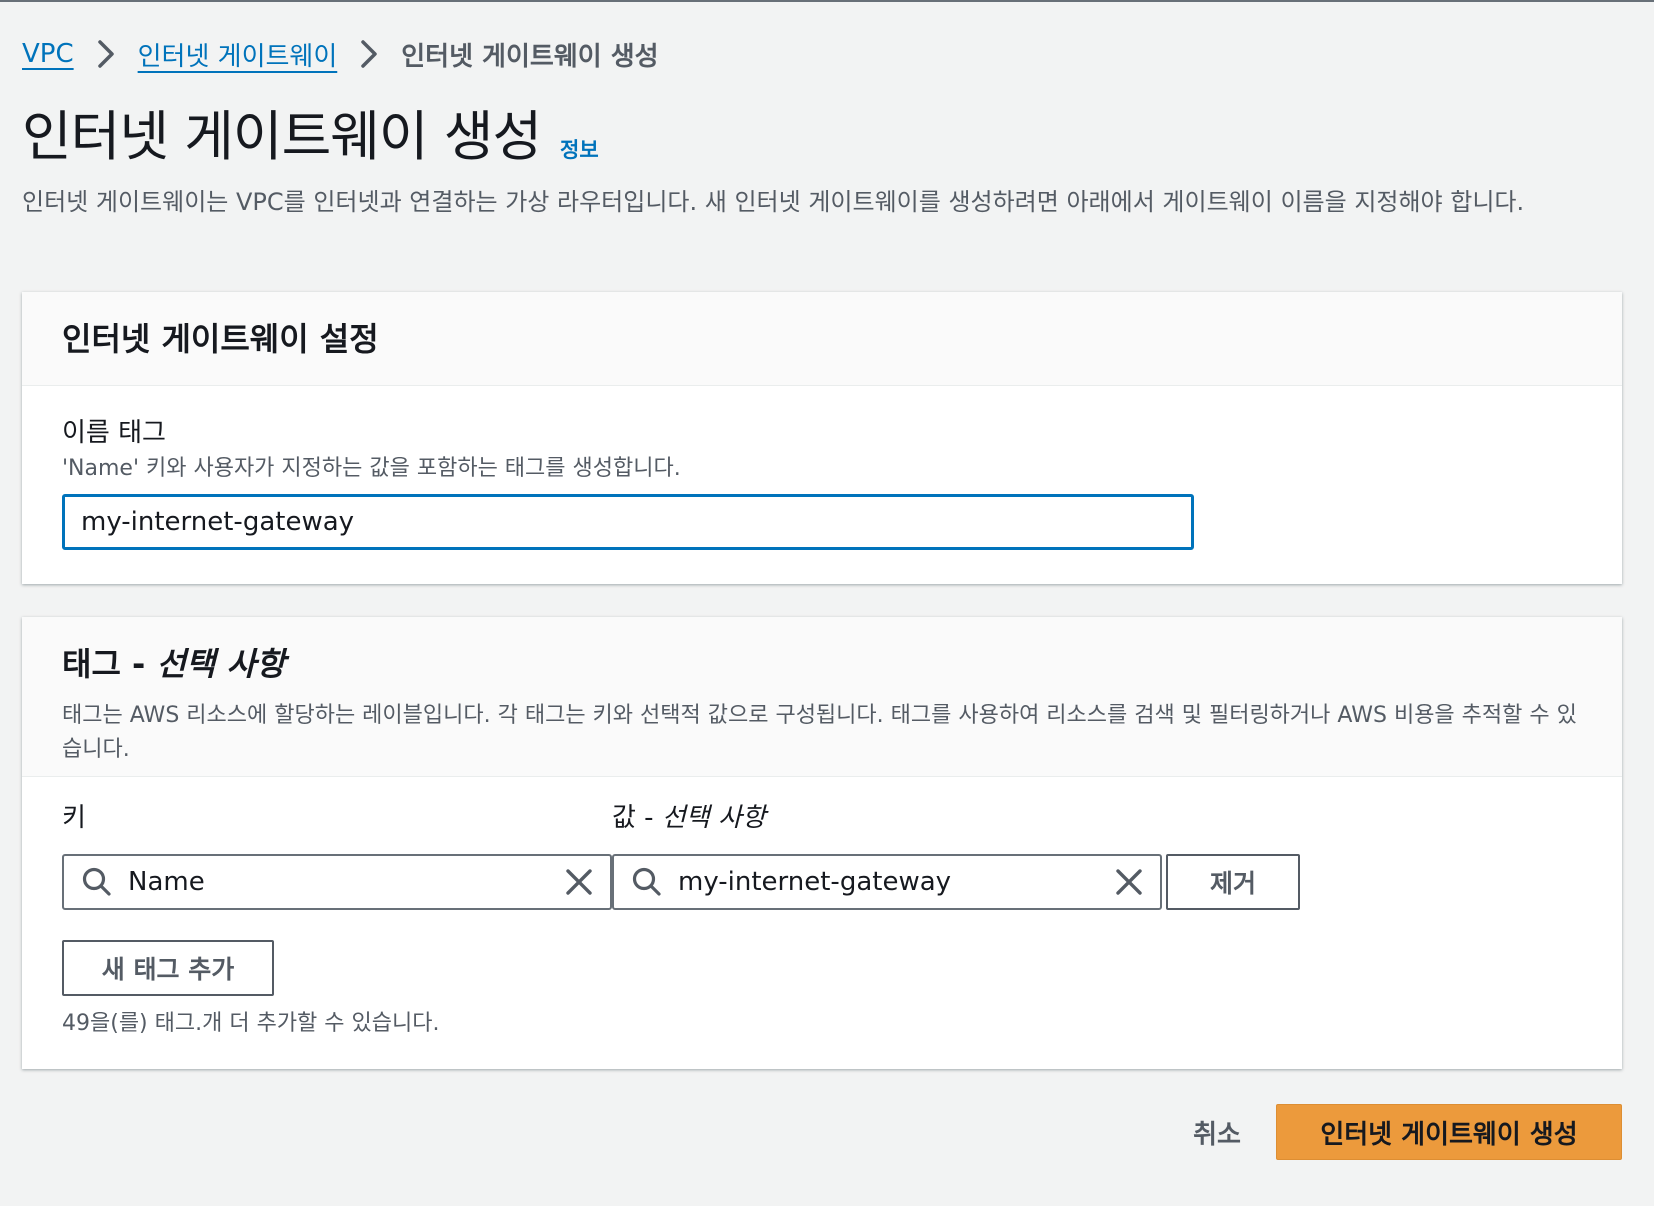  I want to click on tag-value-input, so click(891, 882).